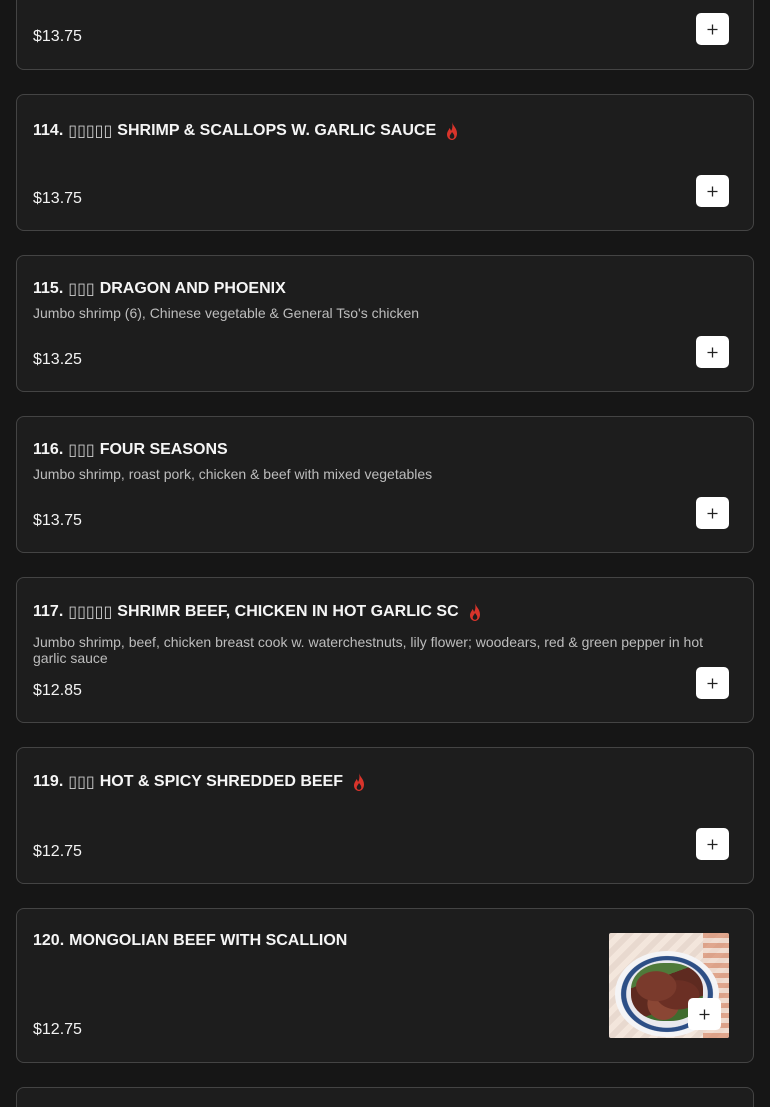 This screenshot has width=770, height=1107. I want to click on item-number: 116., so click(48, 449).